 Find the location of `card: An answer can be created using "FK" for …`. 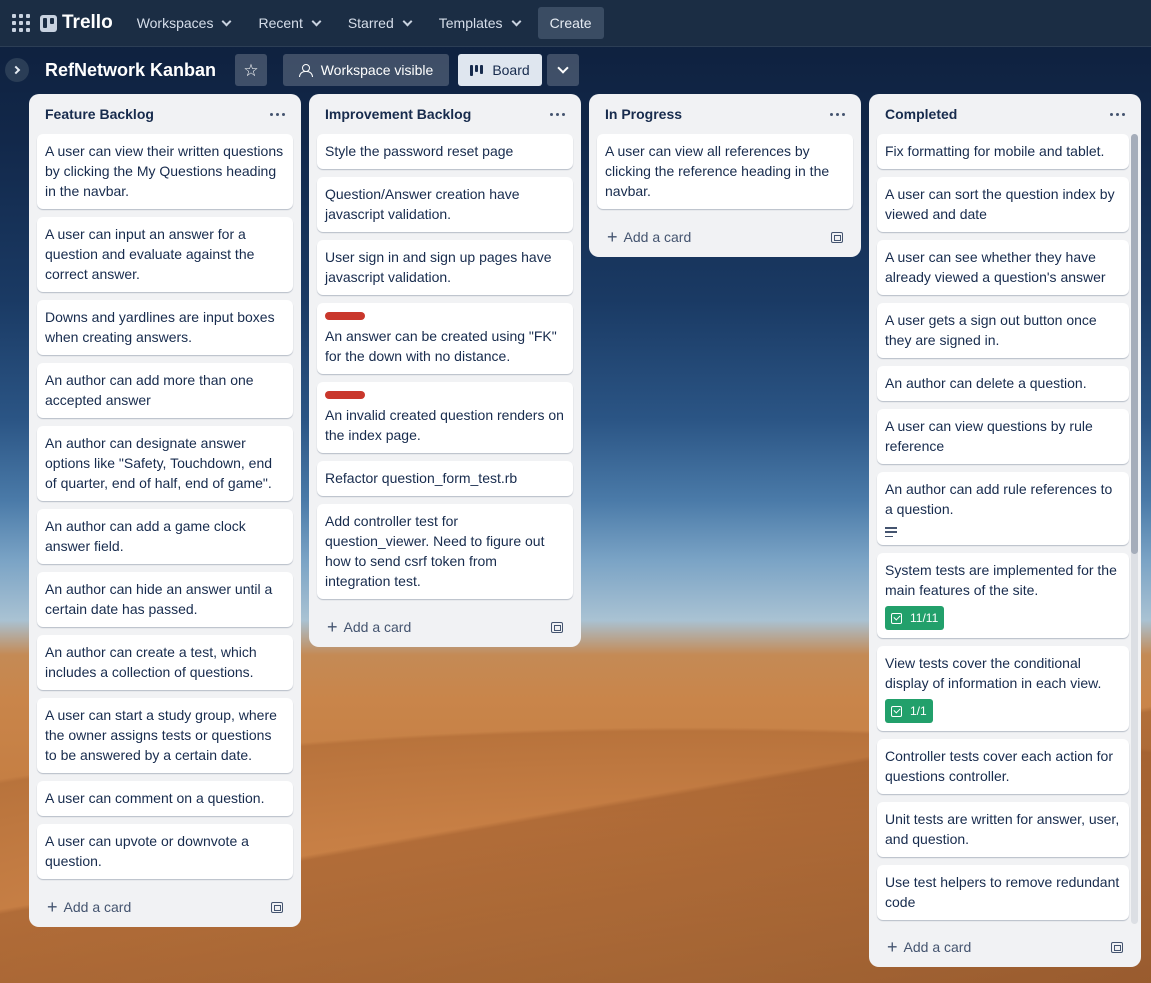

card: An answer can be created using "FK" for … is located at coordinates (445, 338).